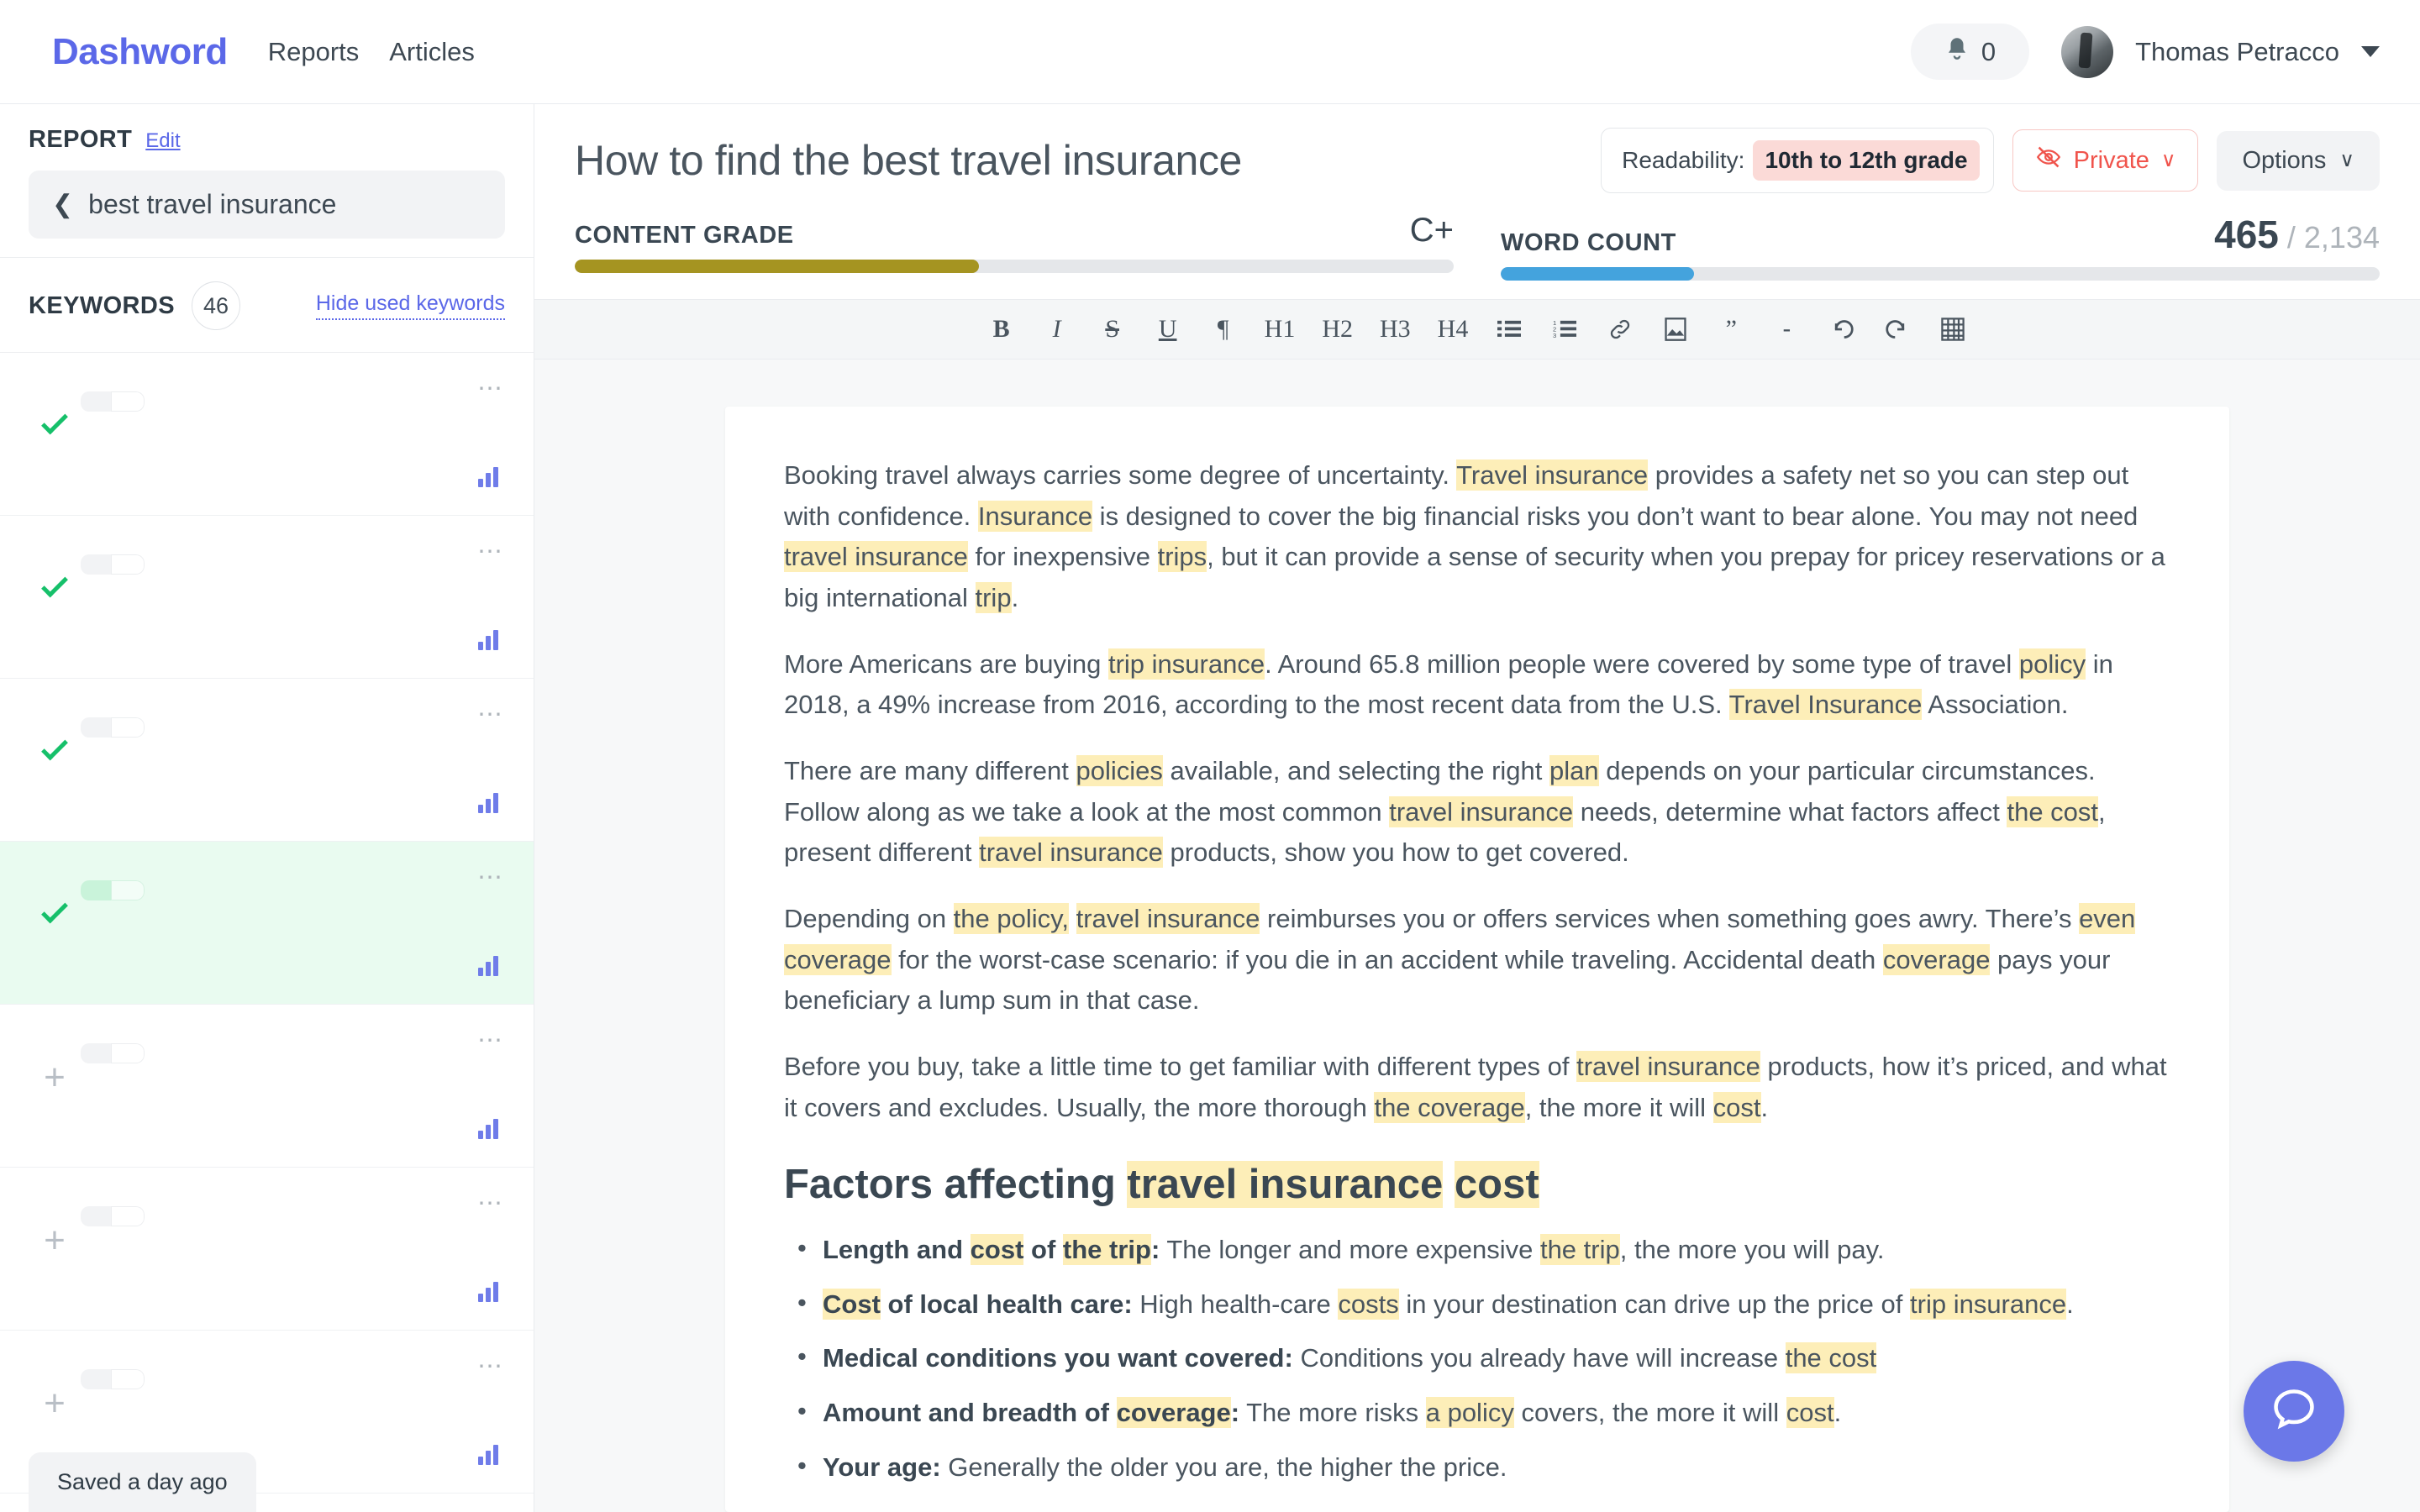  Describe the element at coordinates (1337, 329) in the screenshot. I see `heading2-icon: H2` at that location.